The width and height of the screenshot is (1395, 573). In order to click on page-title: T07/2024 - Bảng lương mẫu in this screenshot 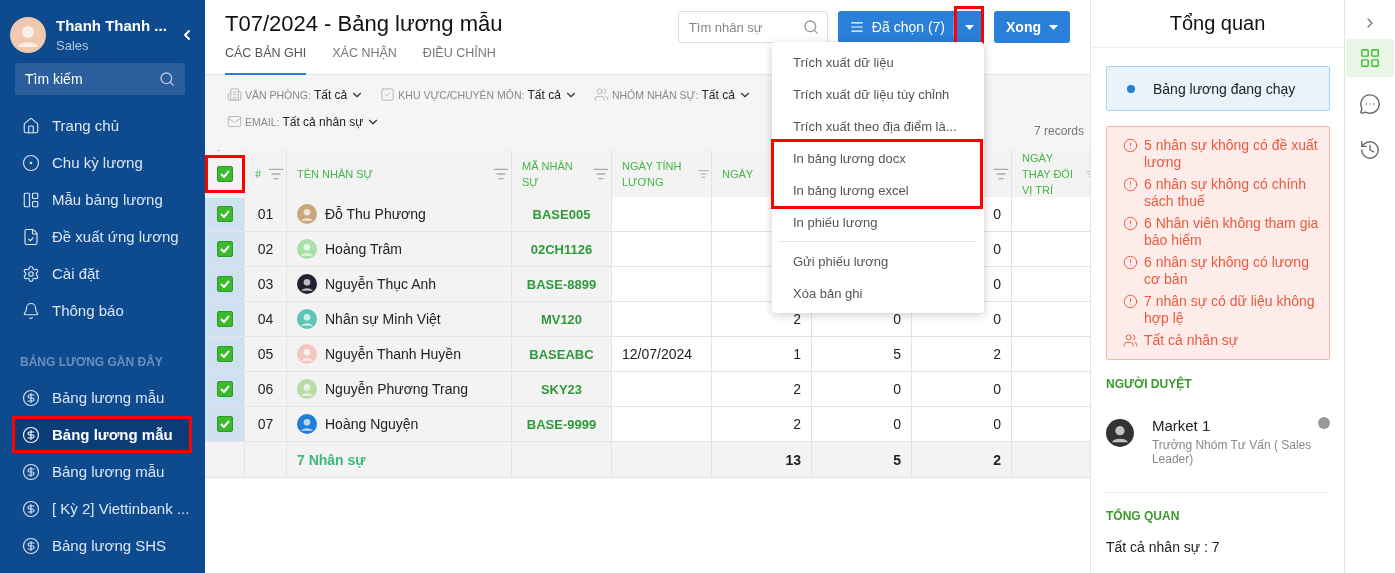, I will do `click(364, 24)`.